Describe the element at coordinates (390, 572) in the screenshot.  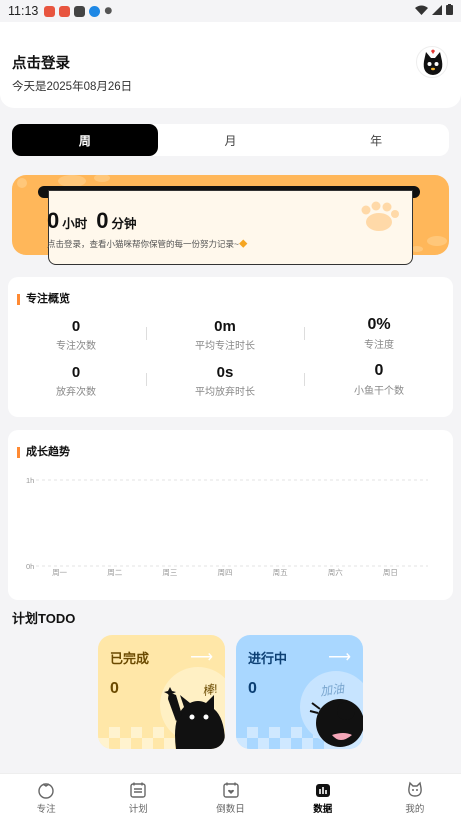
I see `x-tick-label: 周日` at that location.